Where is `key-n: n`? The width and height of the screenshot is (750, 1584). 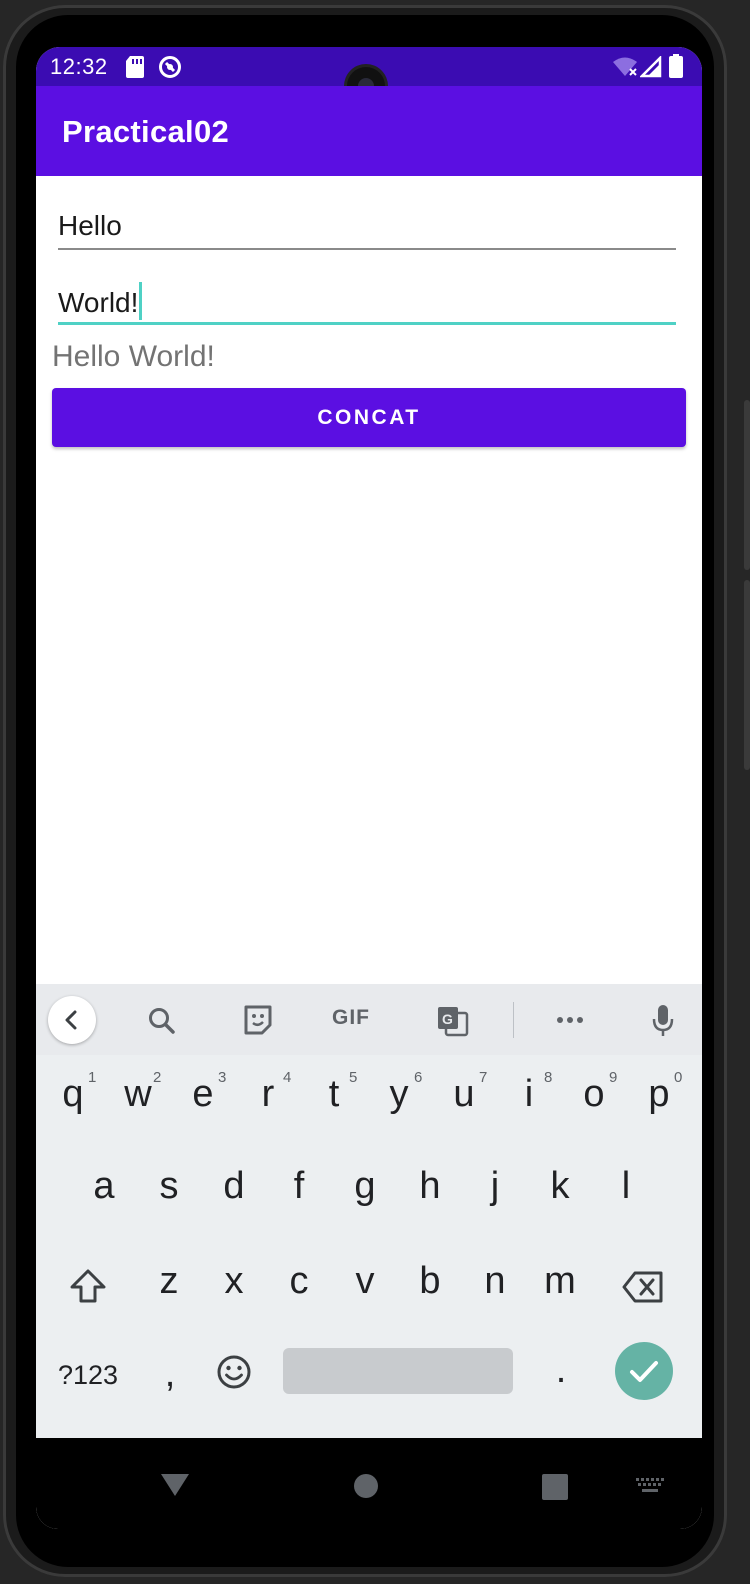 key-n: n is located at coordinates (495, 1281).